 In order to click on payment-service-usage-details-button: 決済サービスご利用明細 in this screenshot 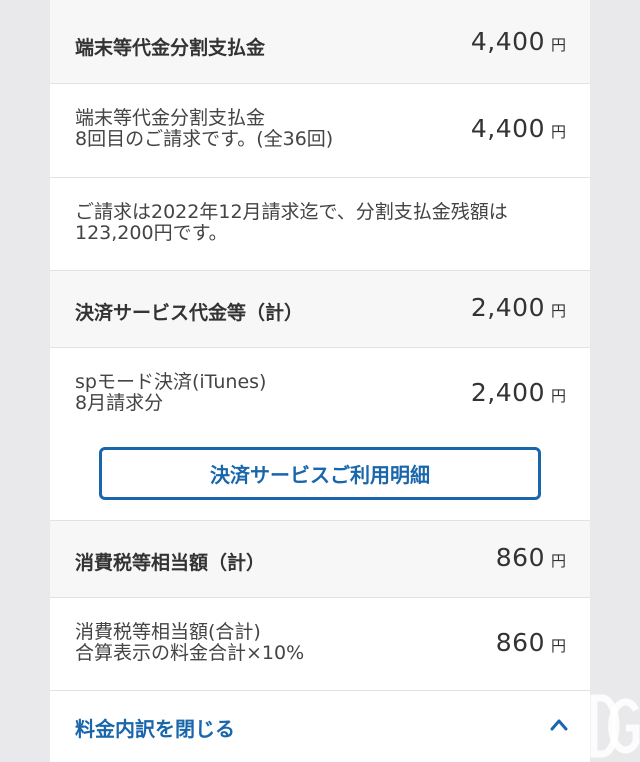, I will do `click(320, 473)`.